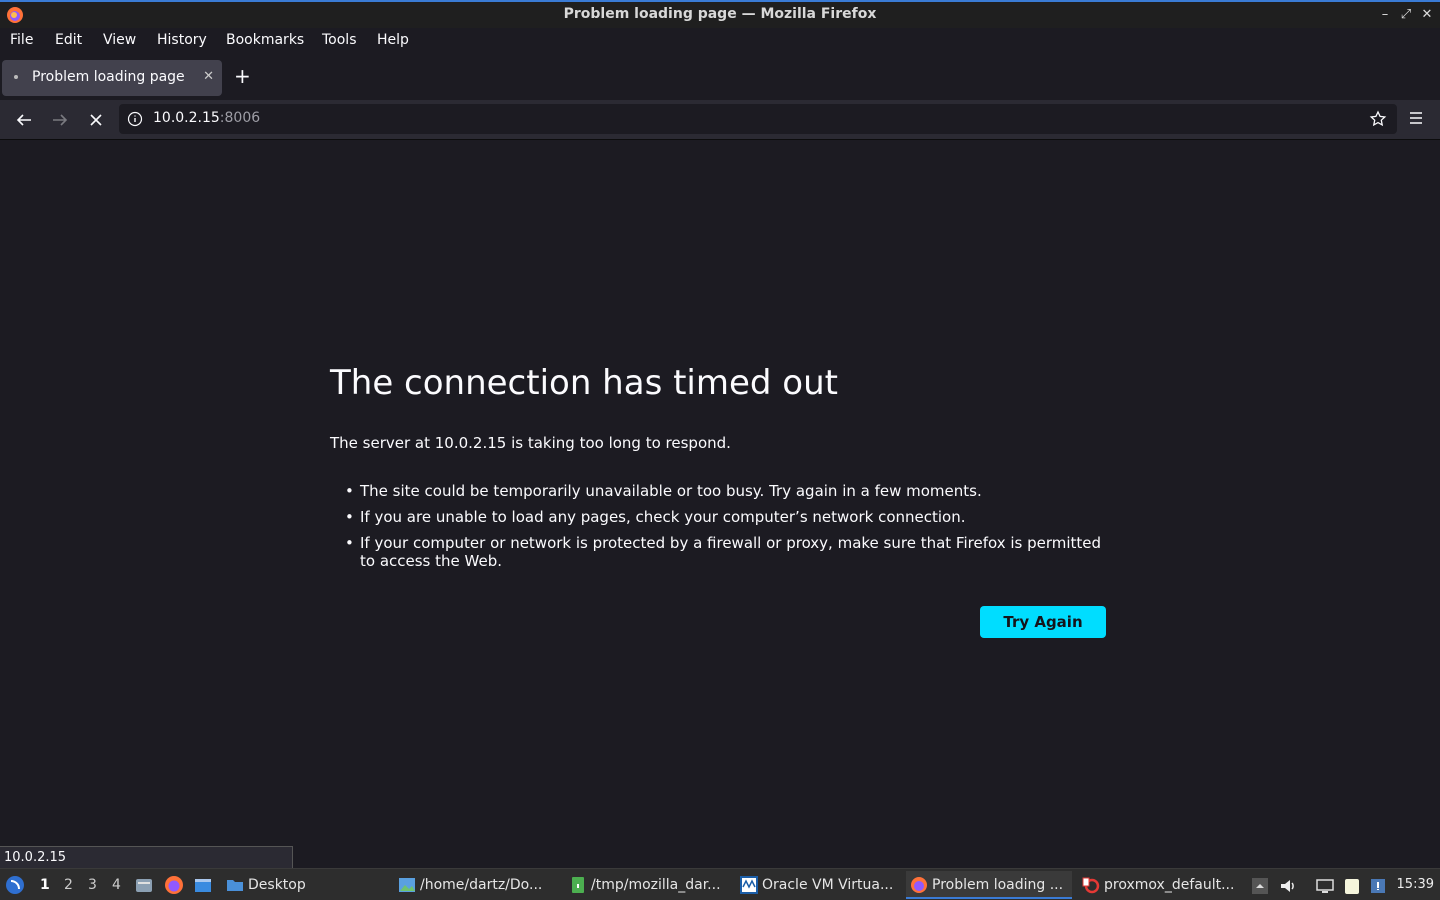  What do you see at coordinates (68, 40) in the screenshot?
I see `menu-edit: Edit` at bounding box center [68, 40].